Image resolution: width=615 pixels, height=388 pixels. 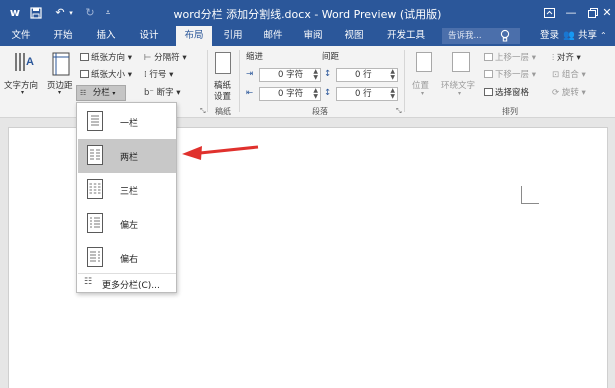 I want to click on indent-right-icon: ⇤, so click(x=250, y=93).